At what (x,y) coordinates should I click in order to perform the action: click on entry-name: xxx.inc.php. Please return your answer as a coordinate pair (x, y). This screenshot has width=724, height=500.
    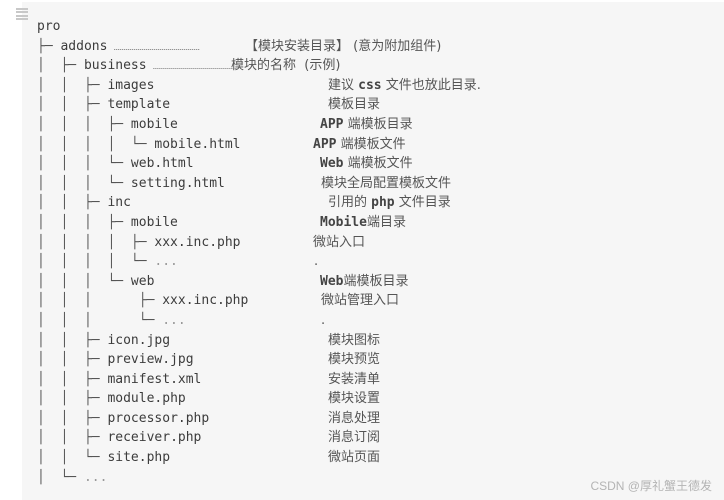
    Looking at the image, I should click on (205, 301).